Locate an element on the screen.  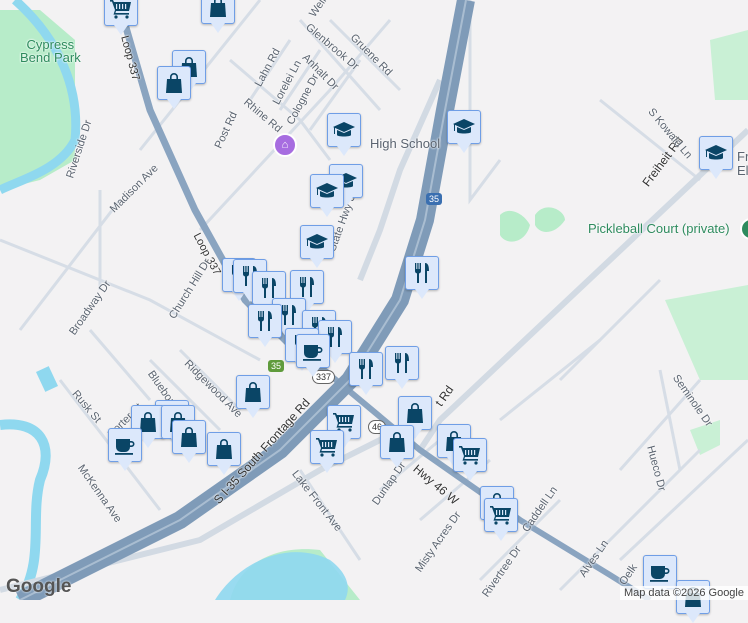
lake is located at coordinates (281, 576).